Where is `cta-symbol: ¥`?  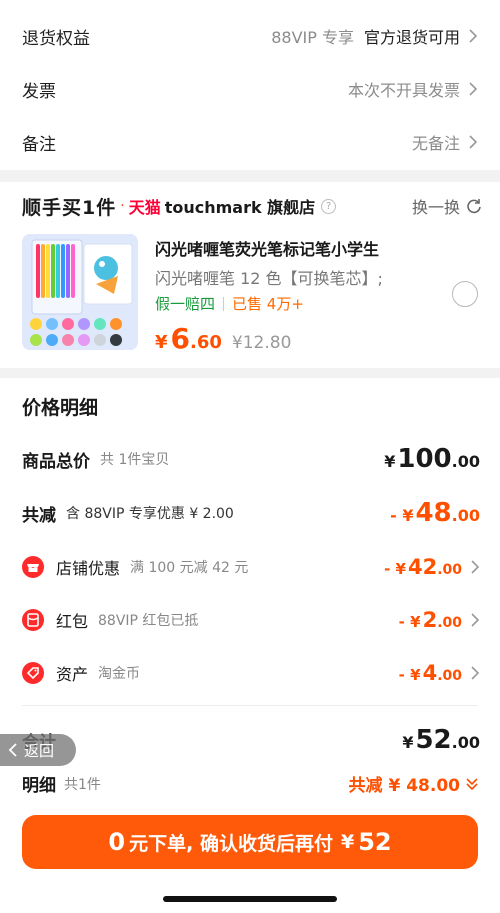 cta-symbol: ¥ is located at coordinates (347, 842).